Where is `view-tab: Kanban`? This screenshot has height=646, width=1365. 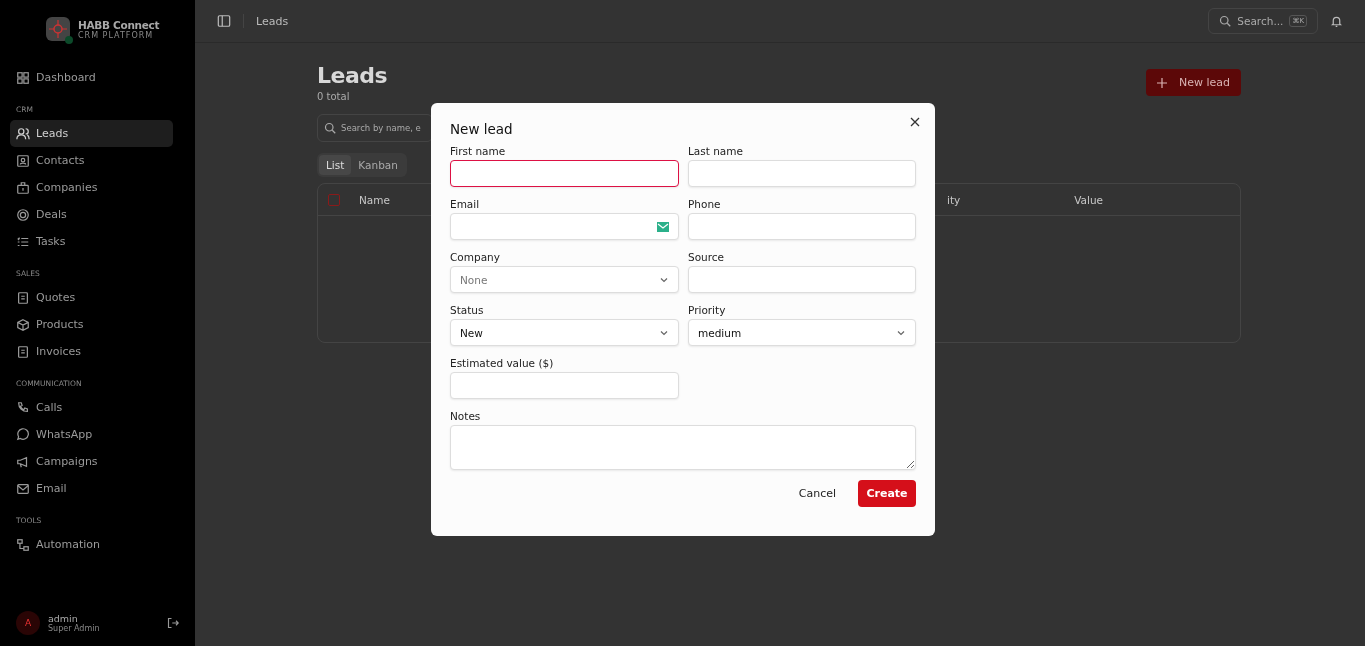 view-tab: Kanban is located at coordinates (378, 165).